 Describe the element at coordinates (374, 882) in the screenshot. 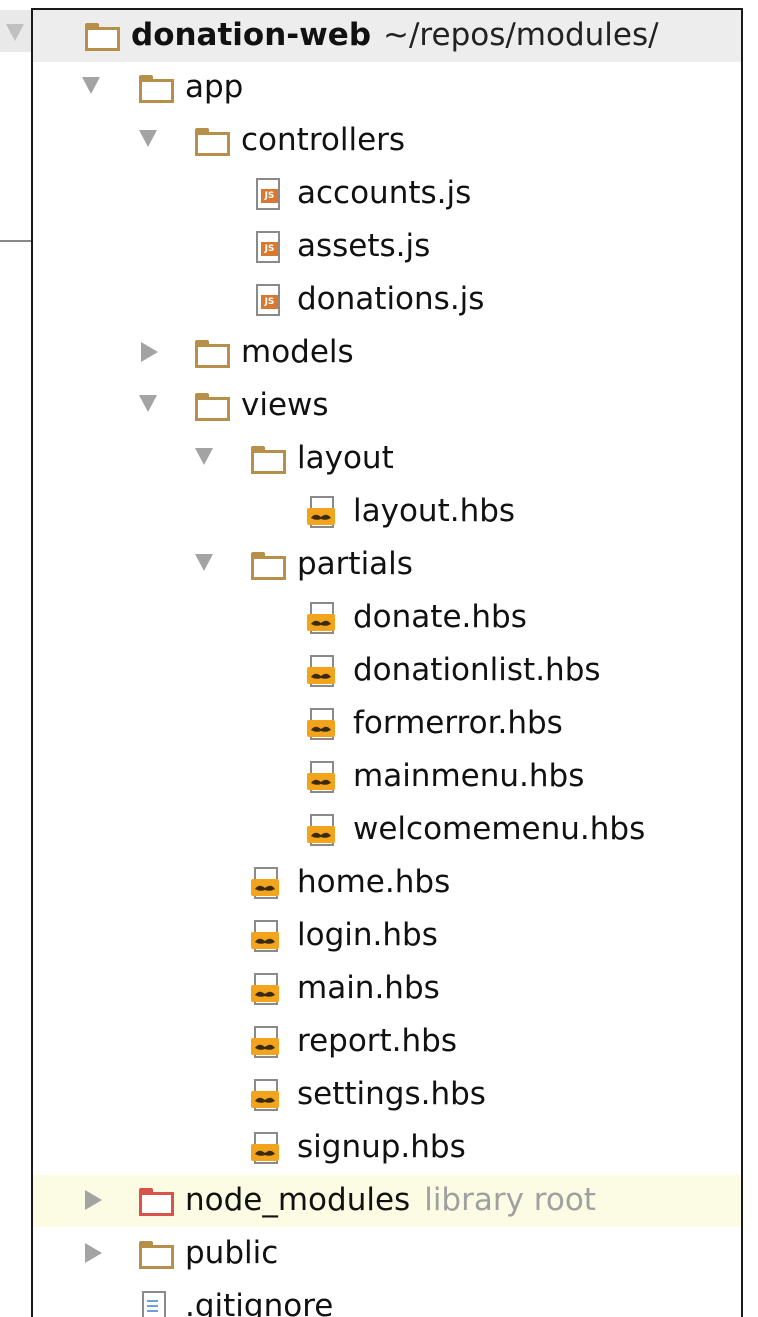

I see `tree-item-label: home.hbs` at that location.